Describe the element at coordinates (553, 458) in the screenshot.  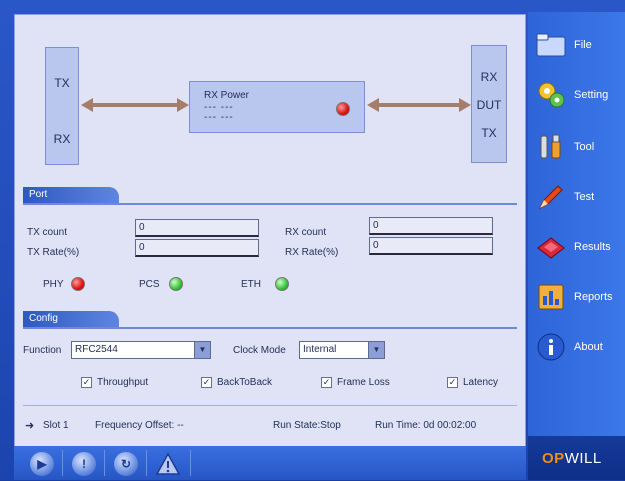
I see `logo-op-text: OP` at that location.